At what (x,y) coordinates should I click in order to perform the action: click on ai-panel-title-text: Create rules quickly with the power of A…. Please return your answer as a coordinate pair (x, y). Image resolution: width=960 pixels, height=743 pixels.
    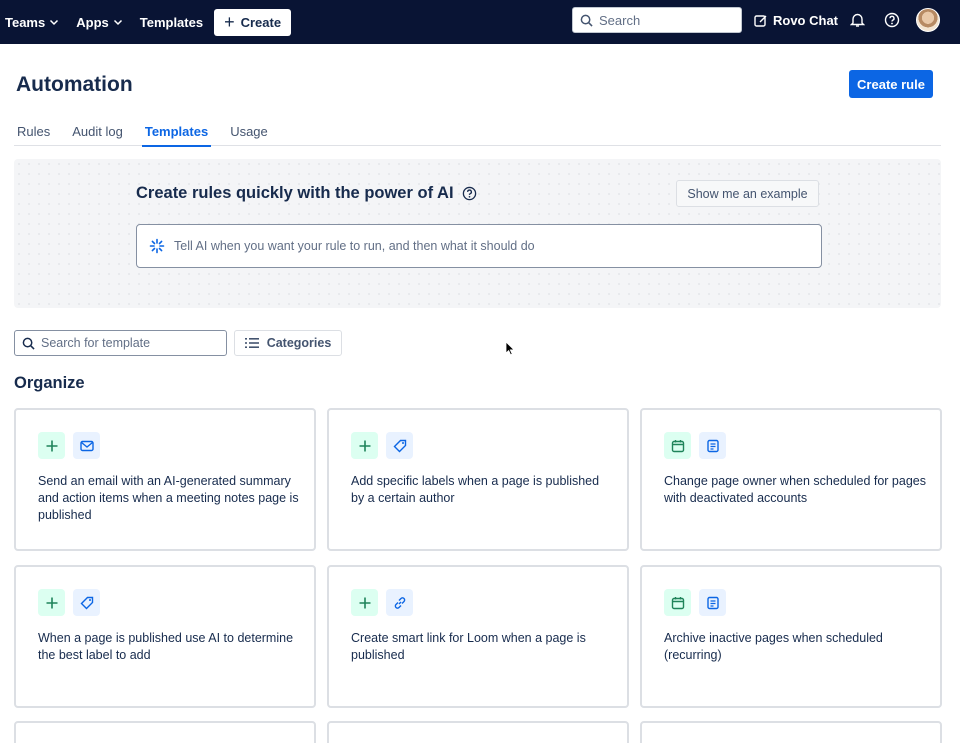
    Looking at the image, I should click on (295, 193).